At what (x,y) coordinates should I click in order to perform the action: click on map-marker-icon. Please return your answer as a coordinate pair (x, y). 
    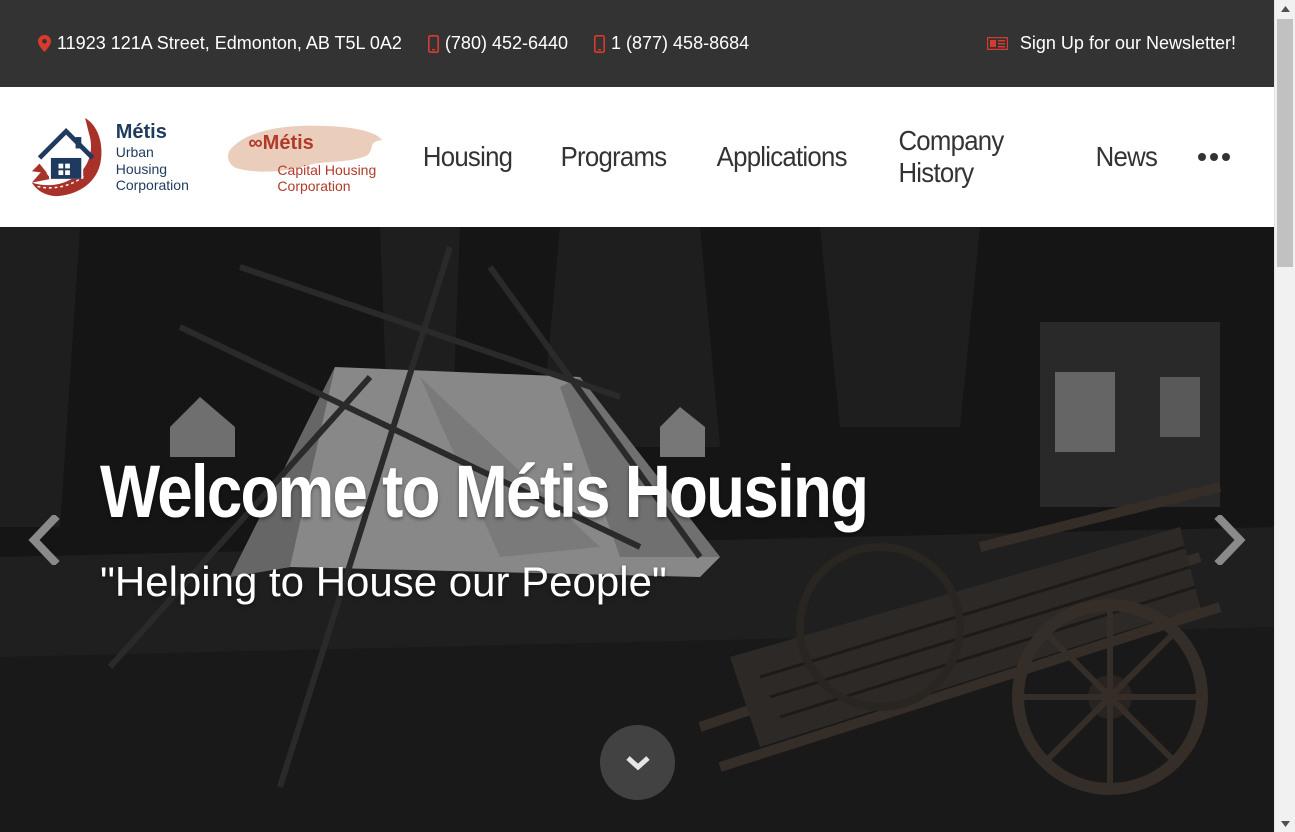
    Looking at the image, I should click on (44, 43).